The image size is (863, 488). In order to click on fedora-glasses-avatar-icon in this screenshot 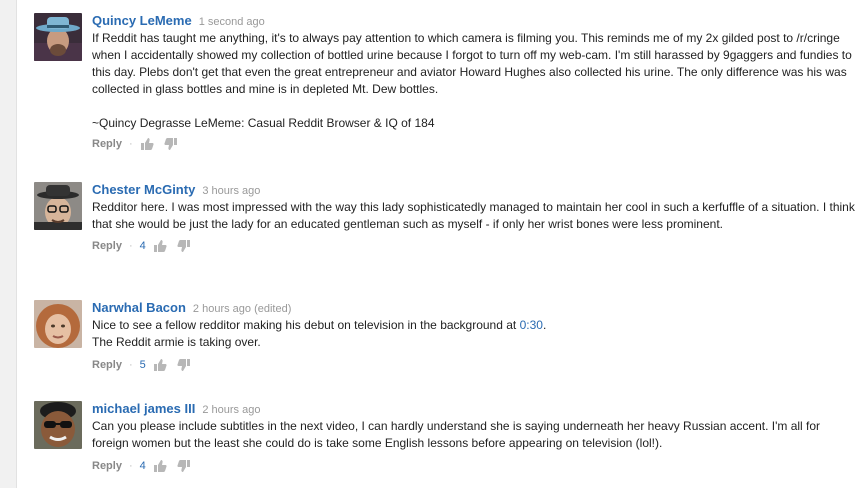, I will do `click(58, 206)`.